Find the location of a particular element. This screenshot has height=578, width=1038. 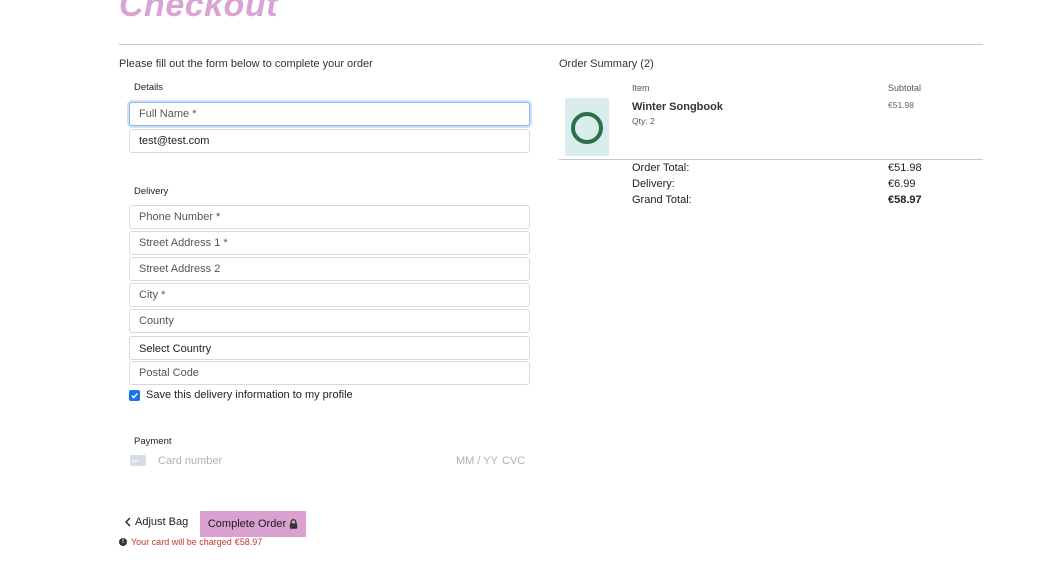

adjust-bag-label: Adjust Bag is located at coordinates (162, 522).